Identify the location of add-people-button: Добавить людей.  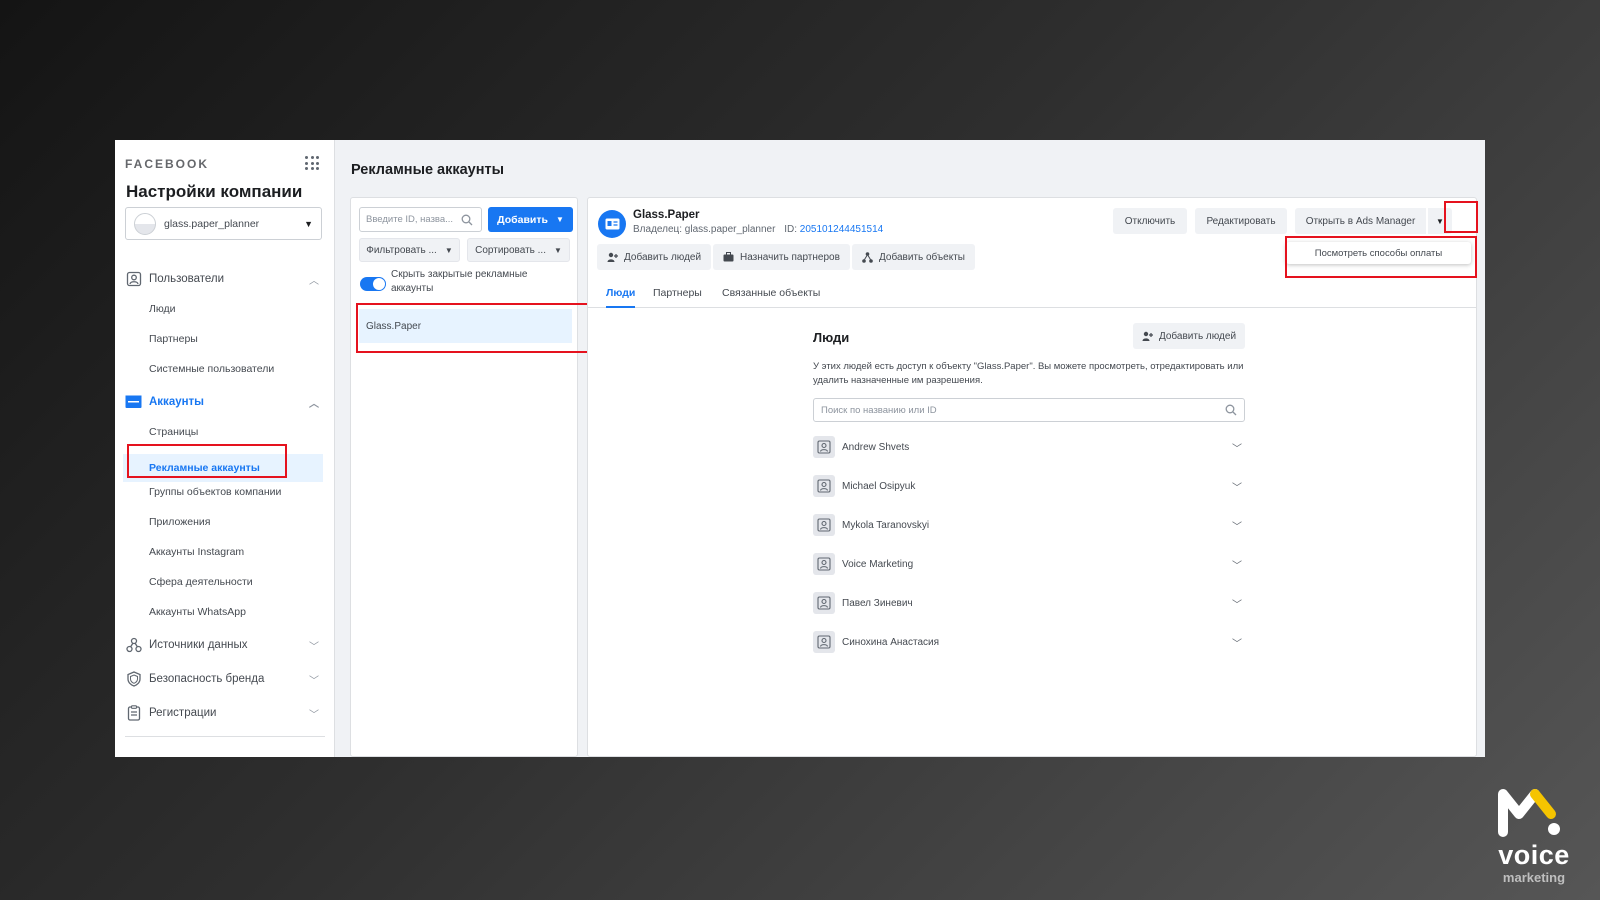
(1189, 336).